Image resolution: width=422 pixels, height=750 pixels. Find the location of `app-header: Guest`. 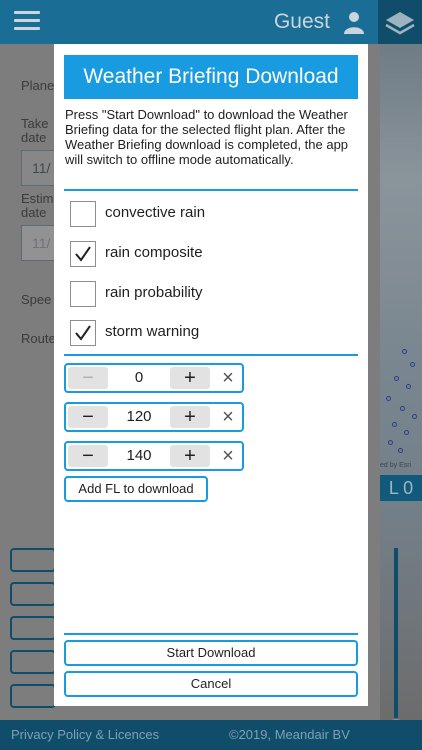

app-header: Guest is located at coordinates (211, 22).